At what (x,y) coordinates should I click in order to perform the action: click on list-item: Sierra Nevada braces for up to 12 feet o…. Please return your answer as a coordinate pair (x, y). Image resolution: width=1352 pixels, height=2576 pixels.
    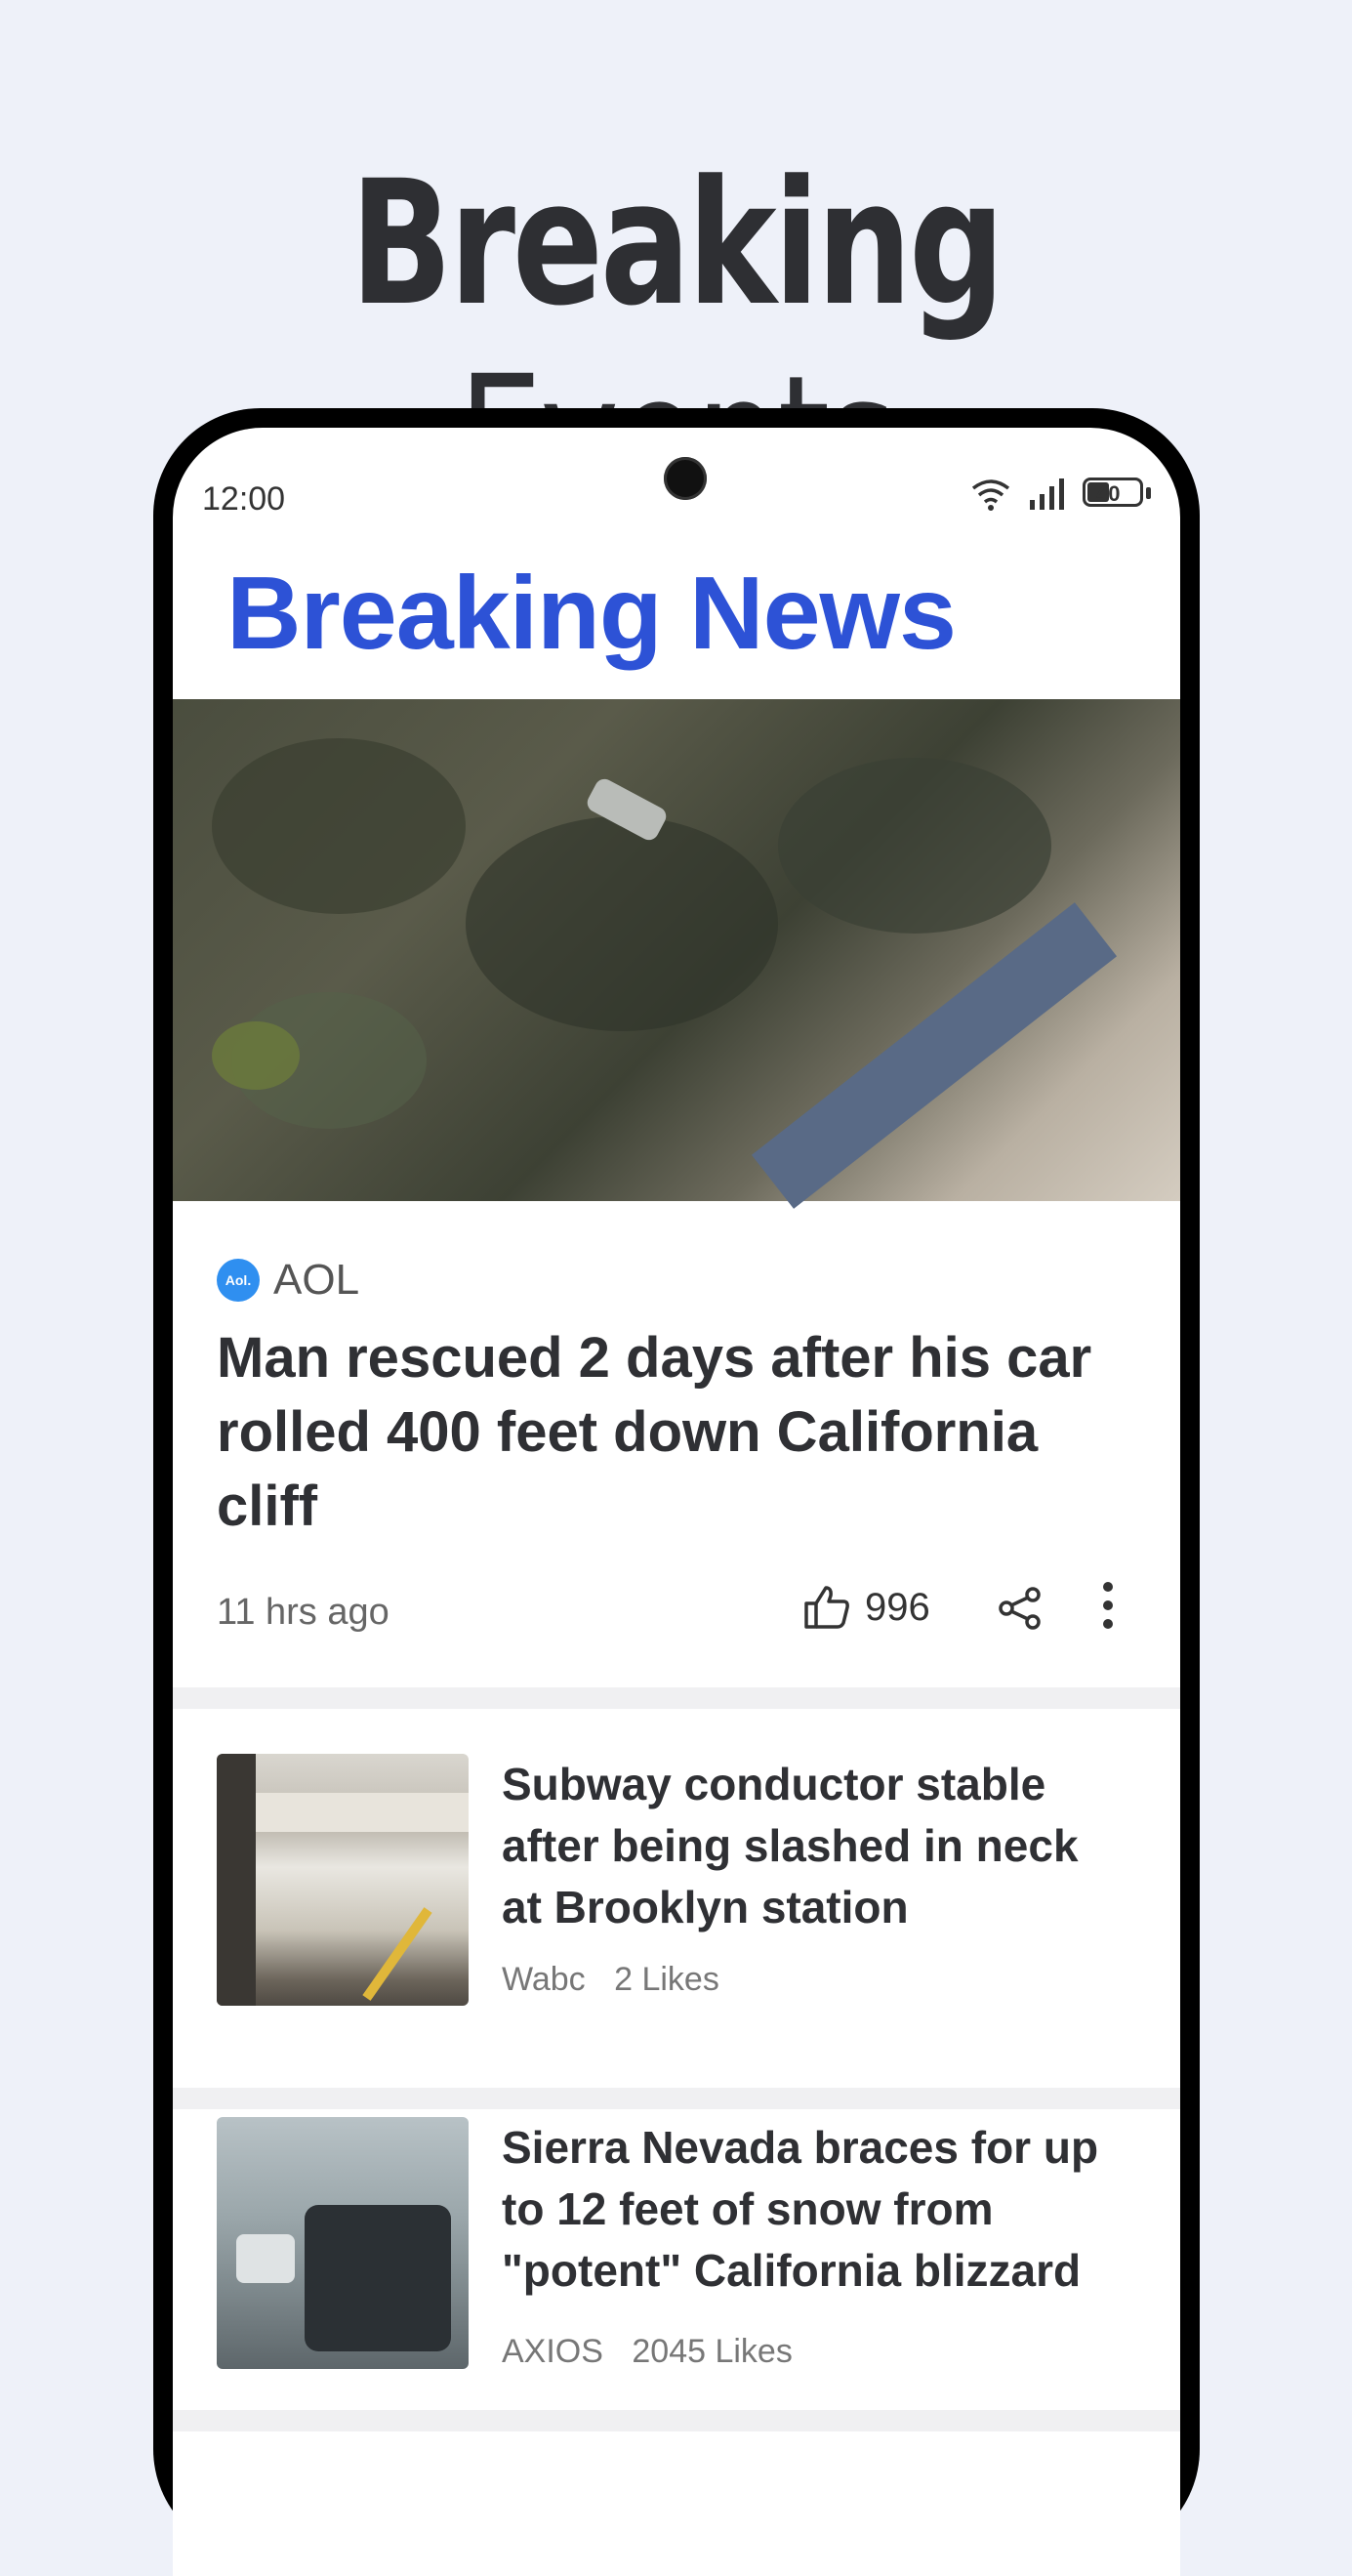
    Looking at the image, I should click on (675, 2263).